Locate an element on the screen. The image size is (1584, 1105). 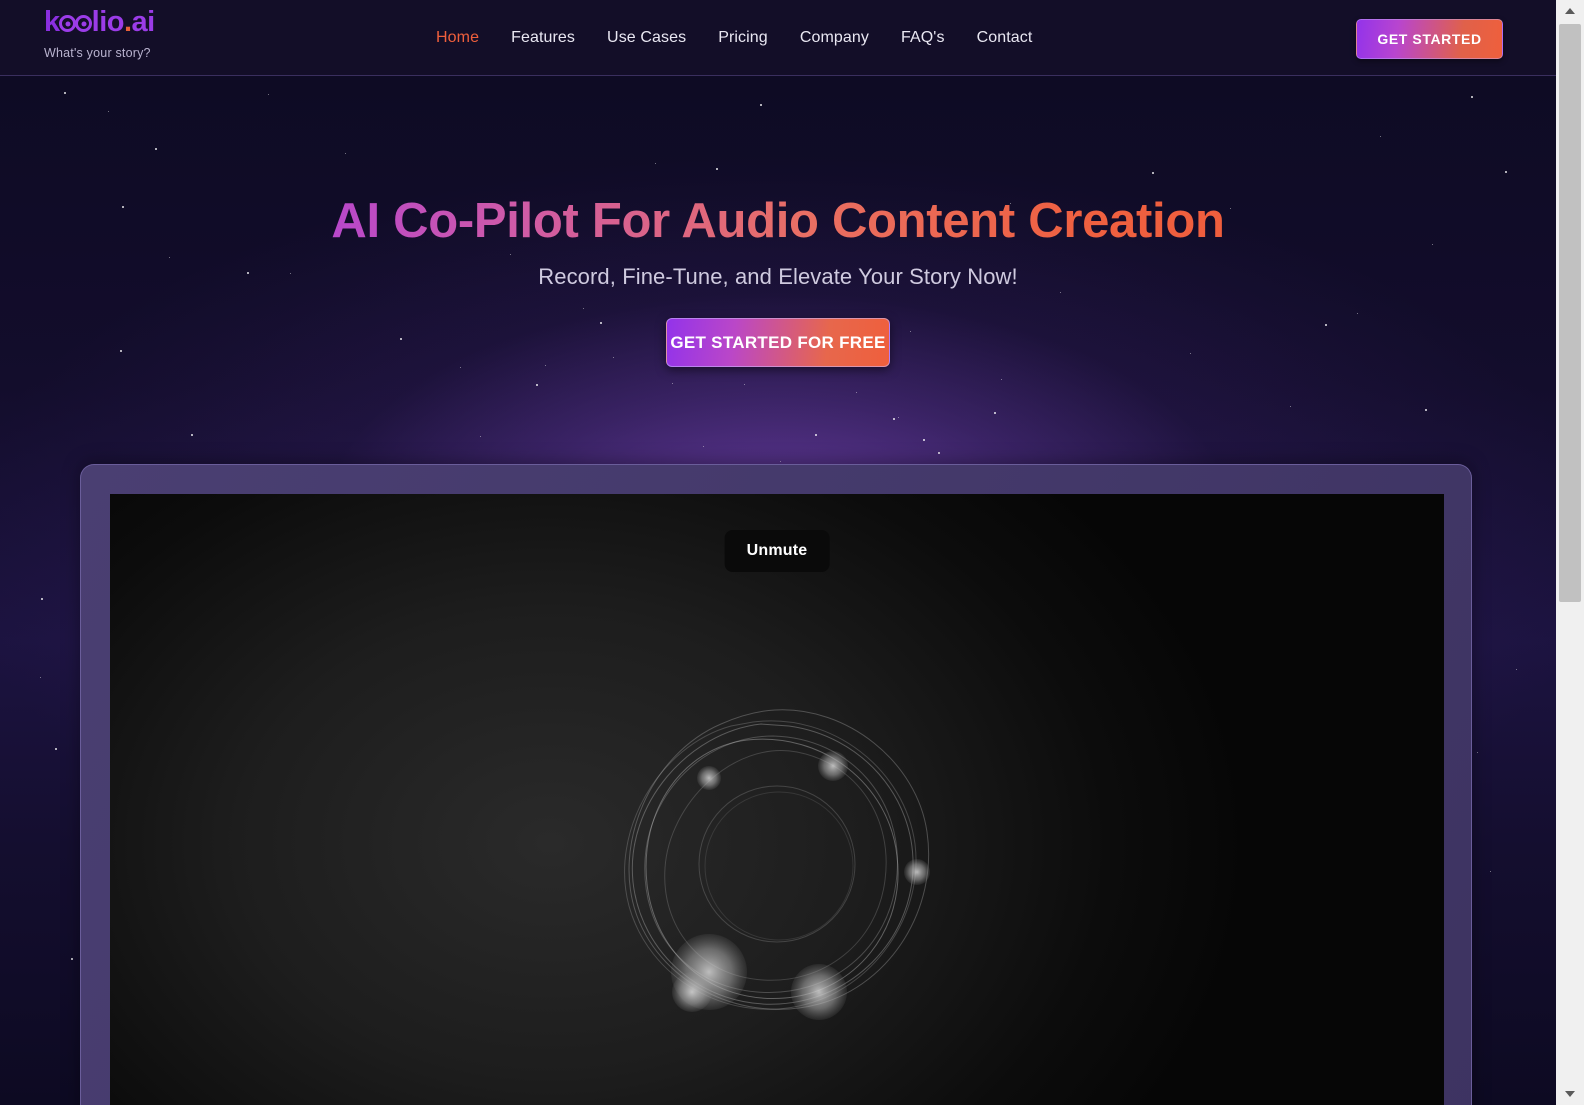
header-get-started-button: GET STARTED is located at coordinates (1429, 39).